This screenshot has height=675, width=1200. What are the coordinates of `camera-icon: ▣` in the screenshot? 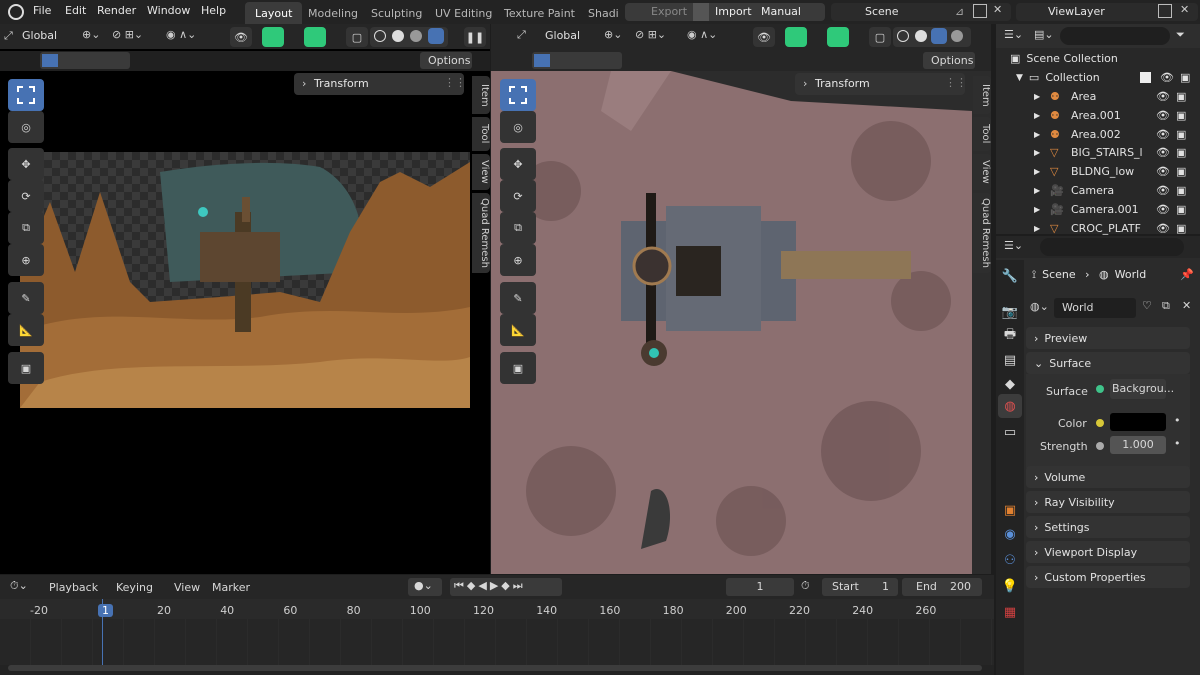 It's located at (1185, 77).